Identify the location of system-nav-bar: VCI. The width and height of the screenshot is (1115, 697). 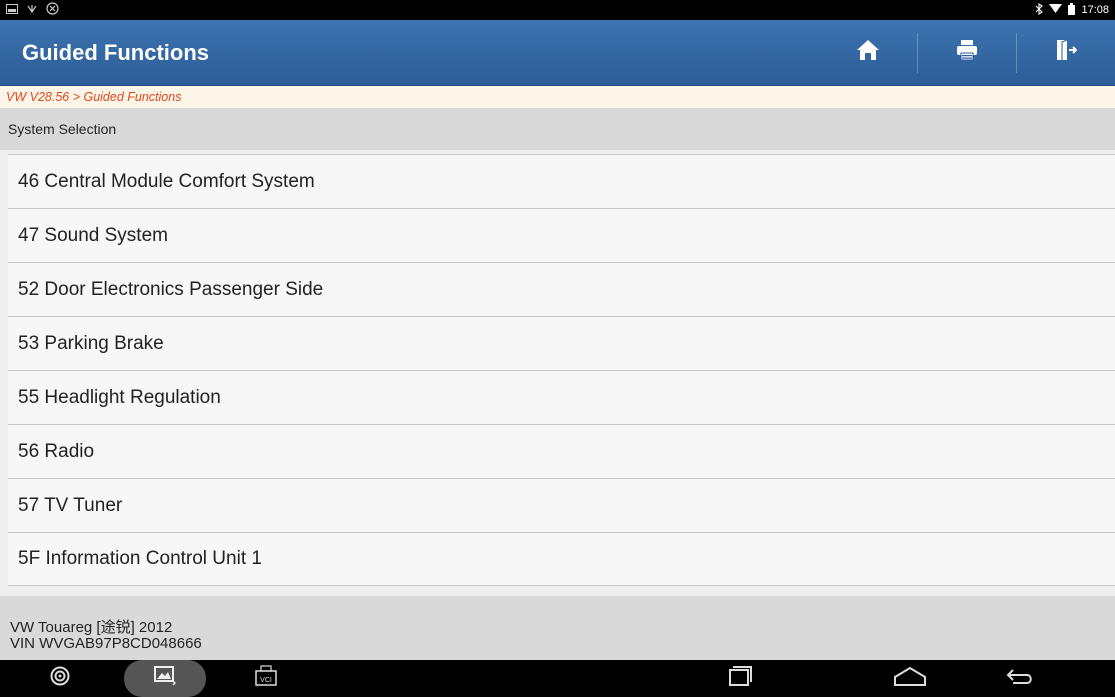
(557, 678).